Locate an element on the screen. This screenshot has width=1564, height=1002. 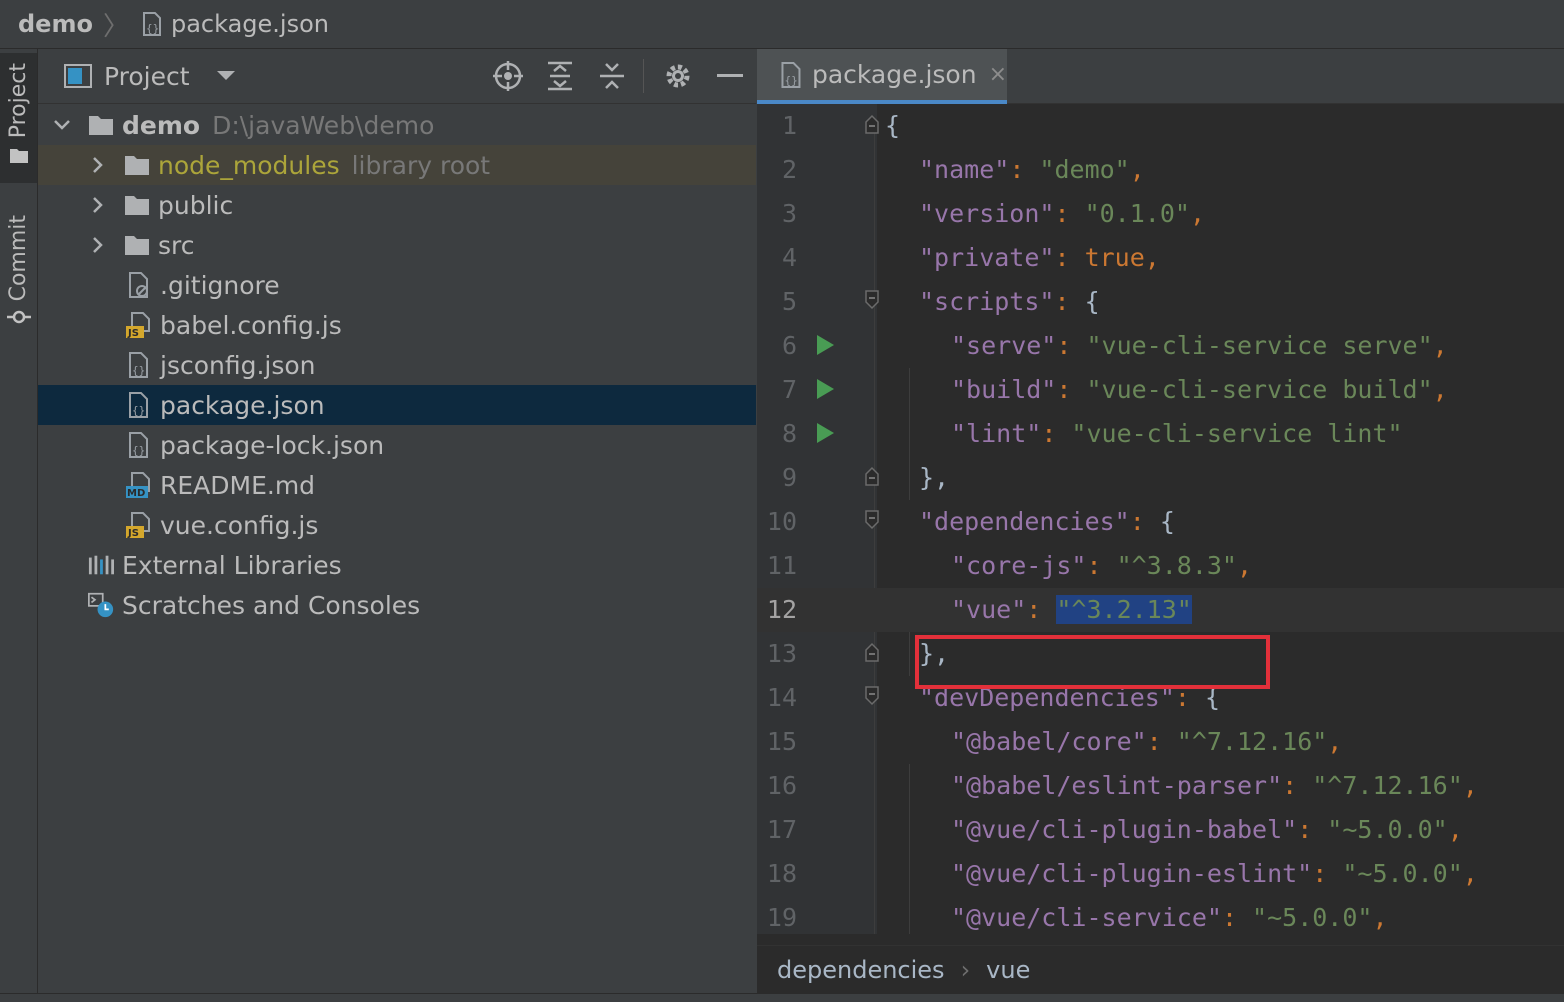
editor-breadcrumb: dependencies › vue is located at coordinates (1160, 969).